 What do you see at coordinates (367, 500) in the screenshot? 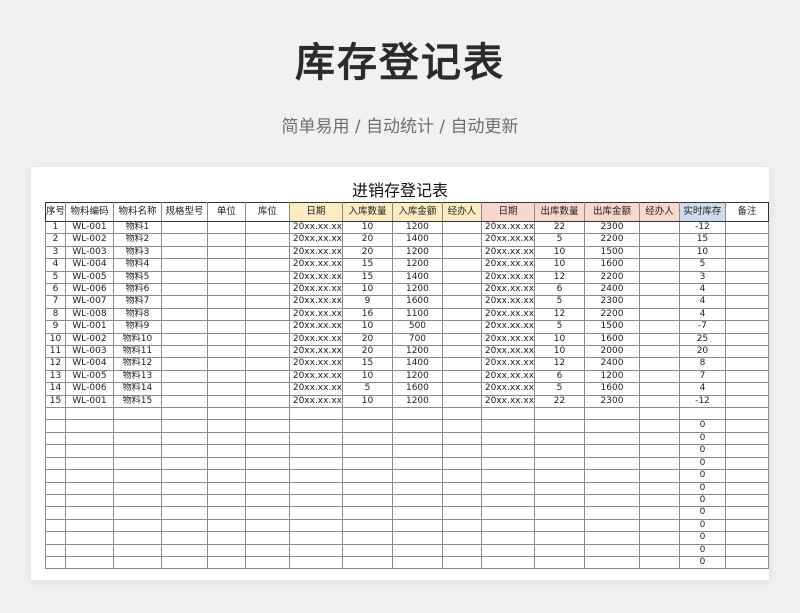
I see `cell-in-qty` at bounding box center [367, 500].